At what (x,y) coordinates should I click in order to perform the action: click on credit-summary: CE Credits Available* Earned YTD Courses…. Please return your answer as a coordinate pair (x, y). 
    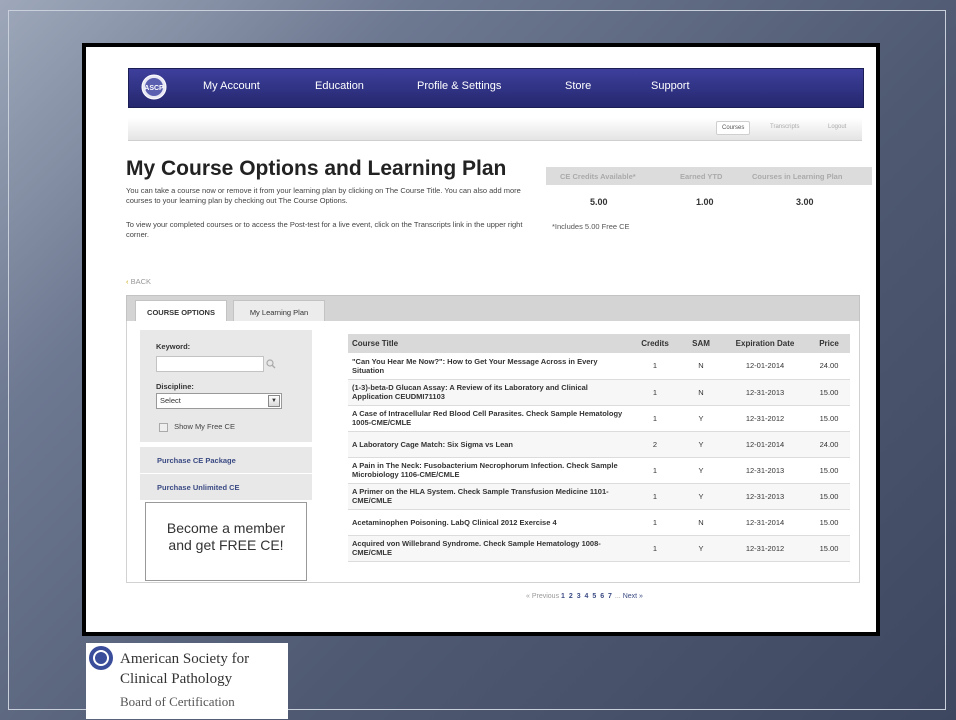
    Looking at the image, I should click on (709, 199).